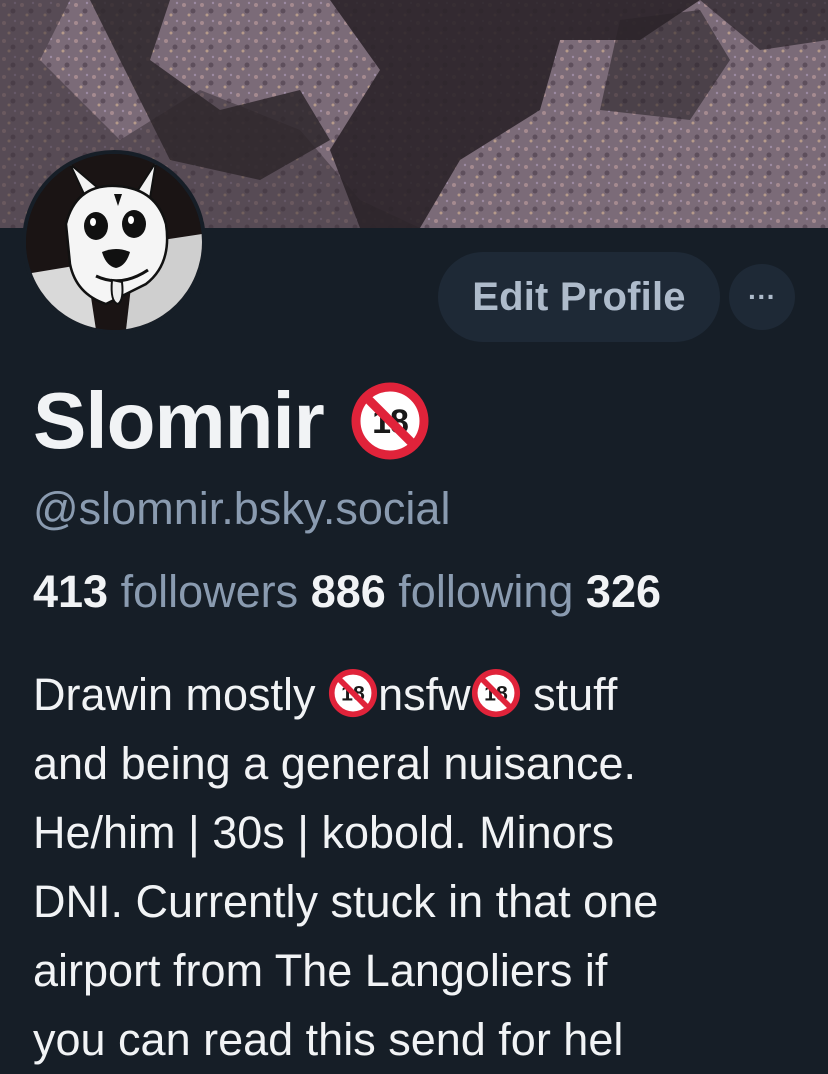 This screenshot has height=1074, width=828. Describe the element at coordinates (328, 1039) in the screenshot. I see `bio-line: you can read this send for hel` at that location.